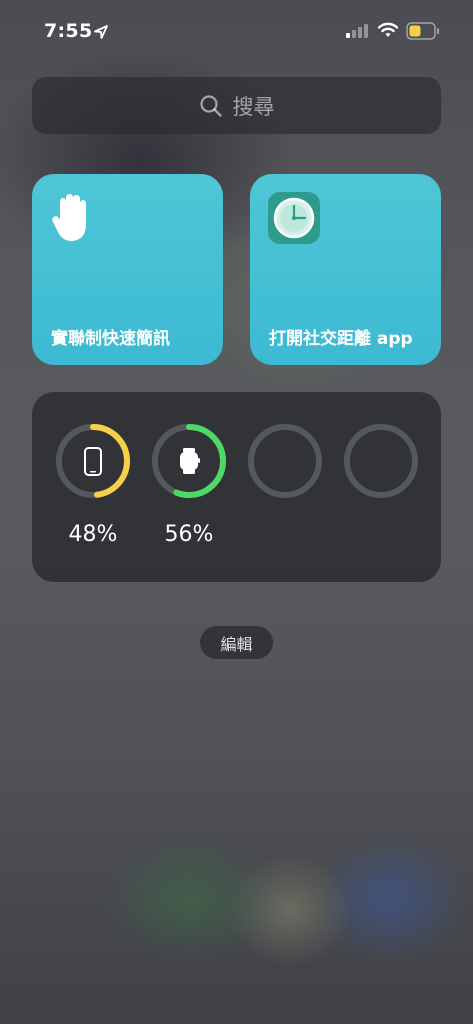  Describe the element at coordinates (189, 534) in the screenshot. I see `battery-percent-watch: 56%` at that location.